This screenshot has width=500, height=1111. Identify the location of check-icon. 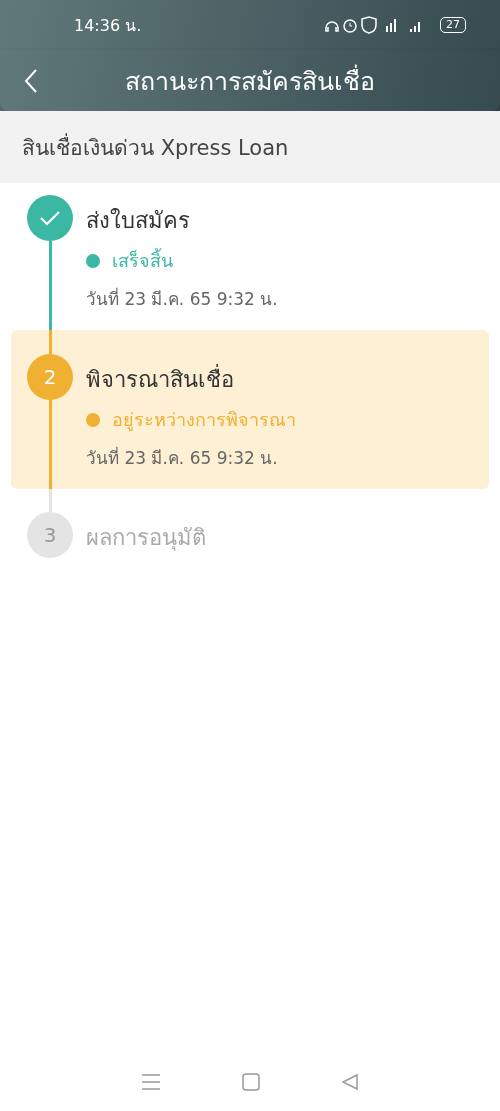
(50, 218).